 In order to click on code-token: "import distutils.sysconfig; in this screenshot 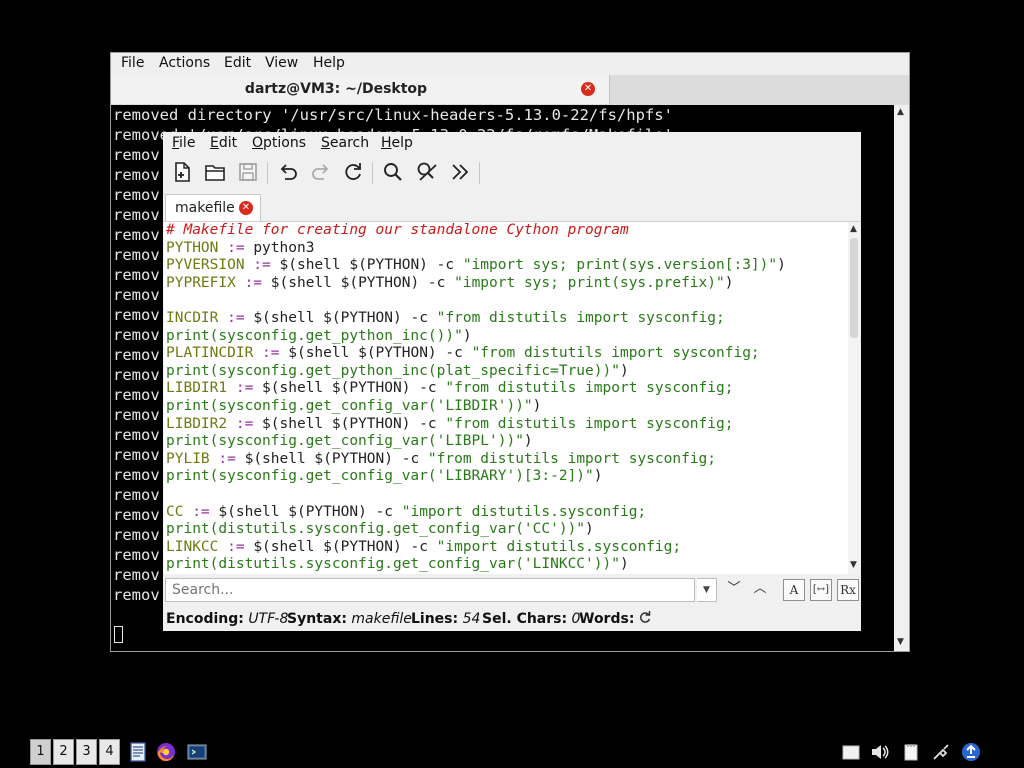, I will do `click(559, 546)`.